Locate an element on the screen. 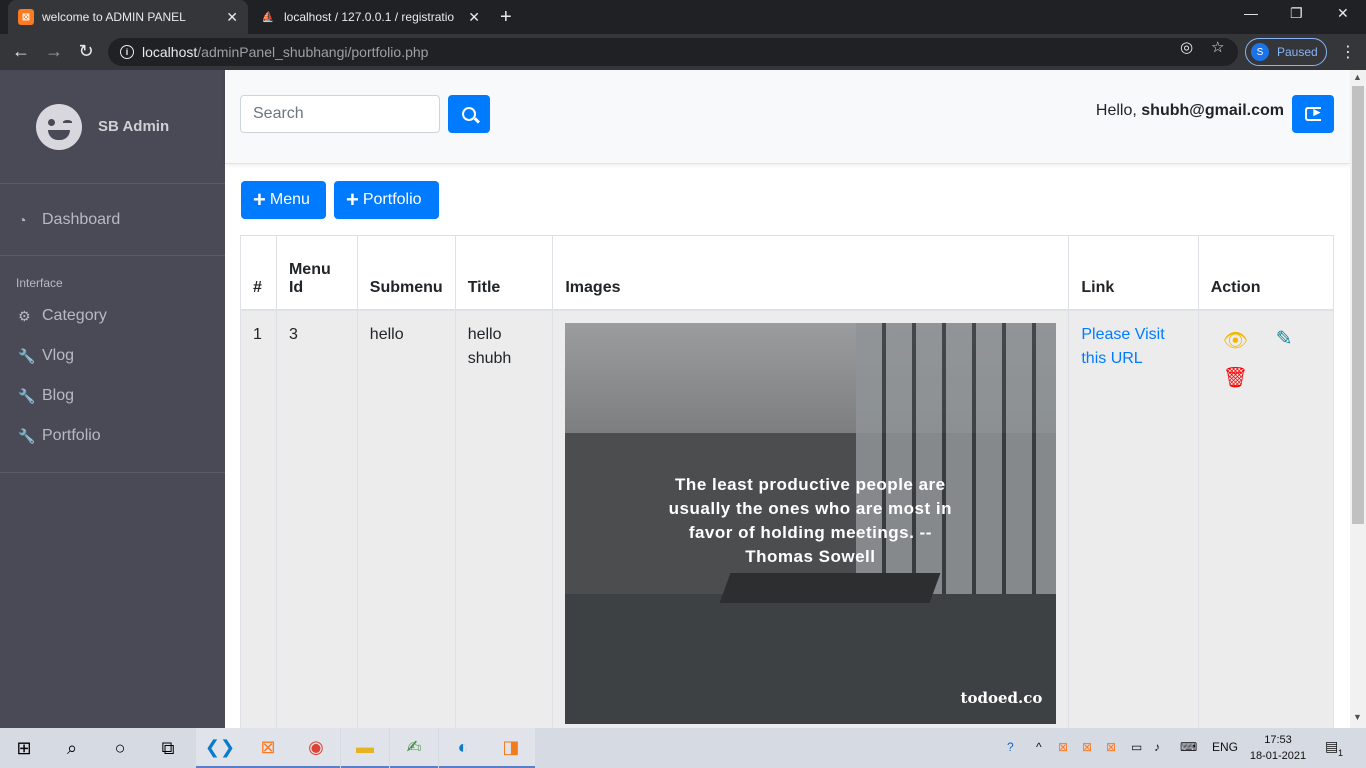  user-greeting: Hello, shubh@gmail.com is located at coordinates (1190, 111).